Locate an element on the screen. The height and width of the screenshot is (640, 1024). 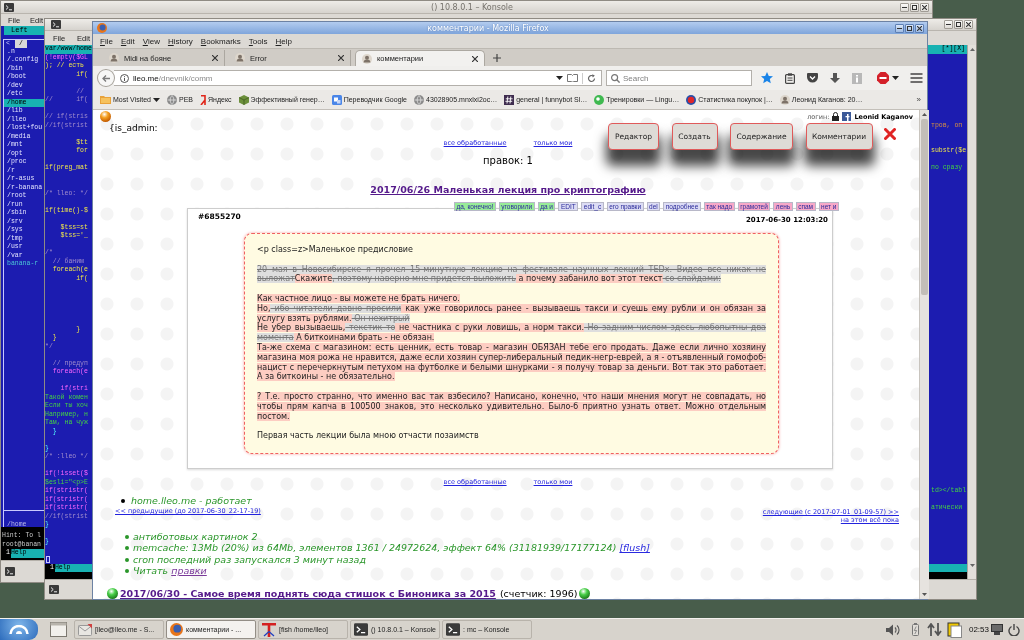
start-button is located at coordinates (19, 629).